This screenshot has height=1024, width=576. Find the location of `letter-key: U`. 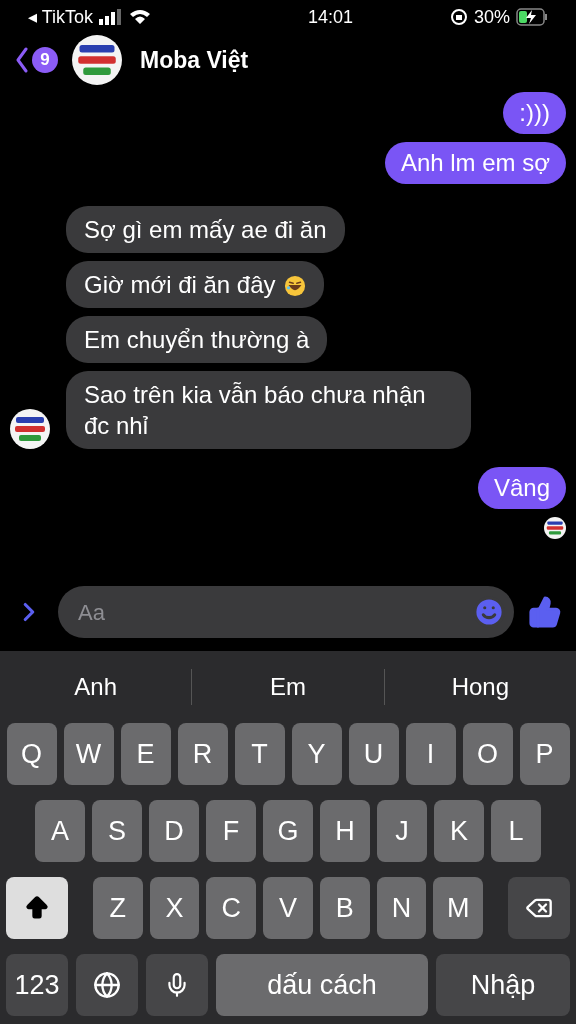

letter-key: U is located at coordinates (373, 754).